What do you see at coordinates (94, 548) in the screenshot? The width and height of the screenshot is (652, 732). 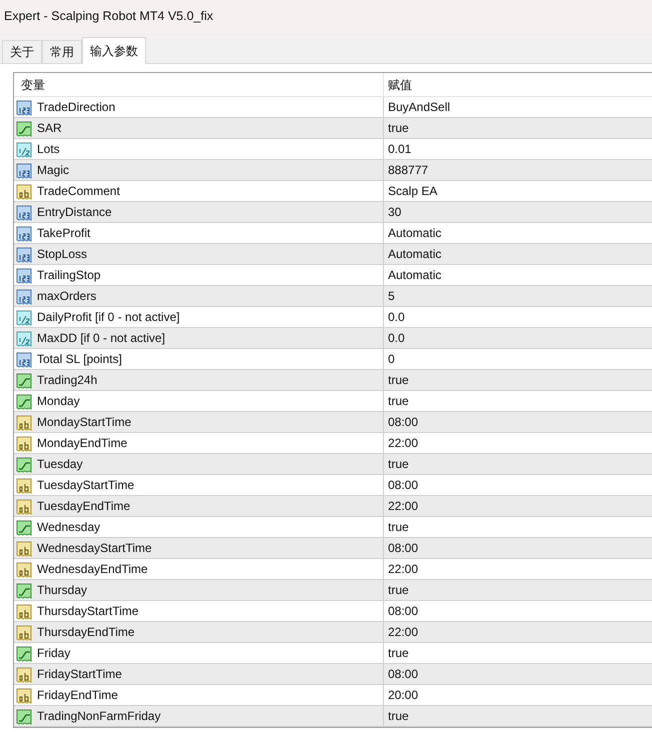 I see `parameter-name: WednesdayStartTime` at bounding box center [94, 548].